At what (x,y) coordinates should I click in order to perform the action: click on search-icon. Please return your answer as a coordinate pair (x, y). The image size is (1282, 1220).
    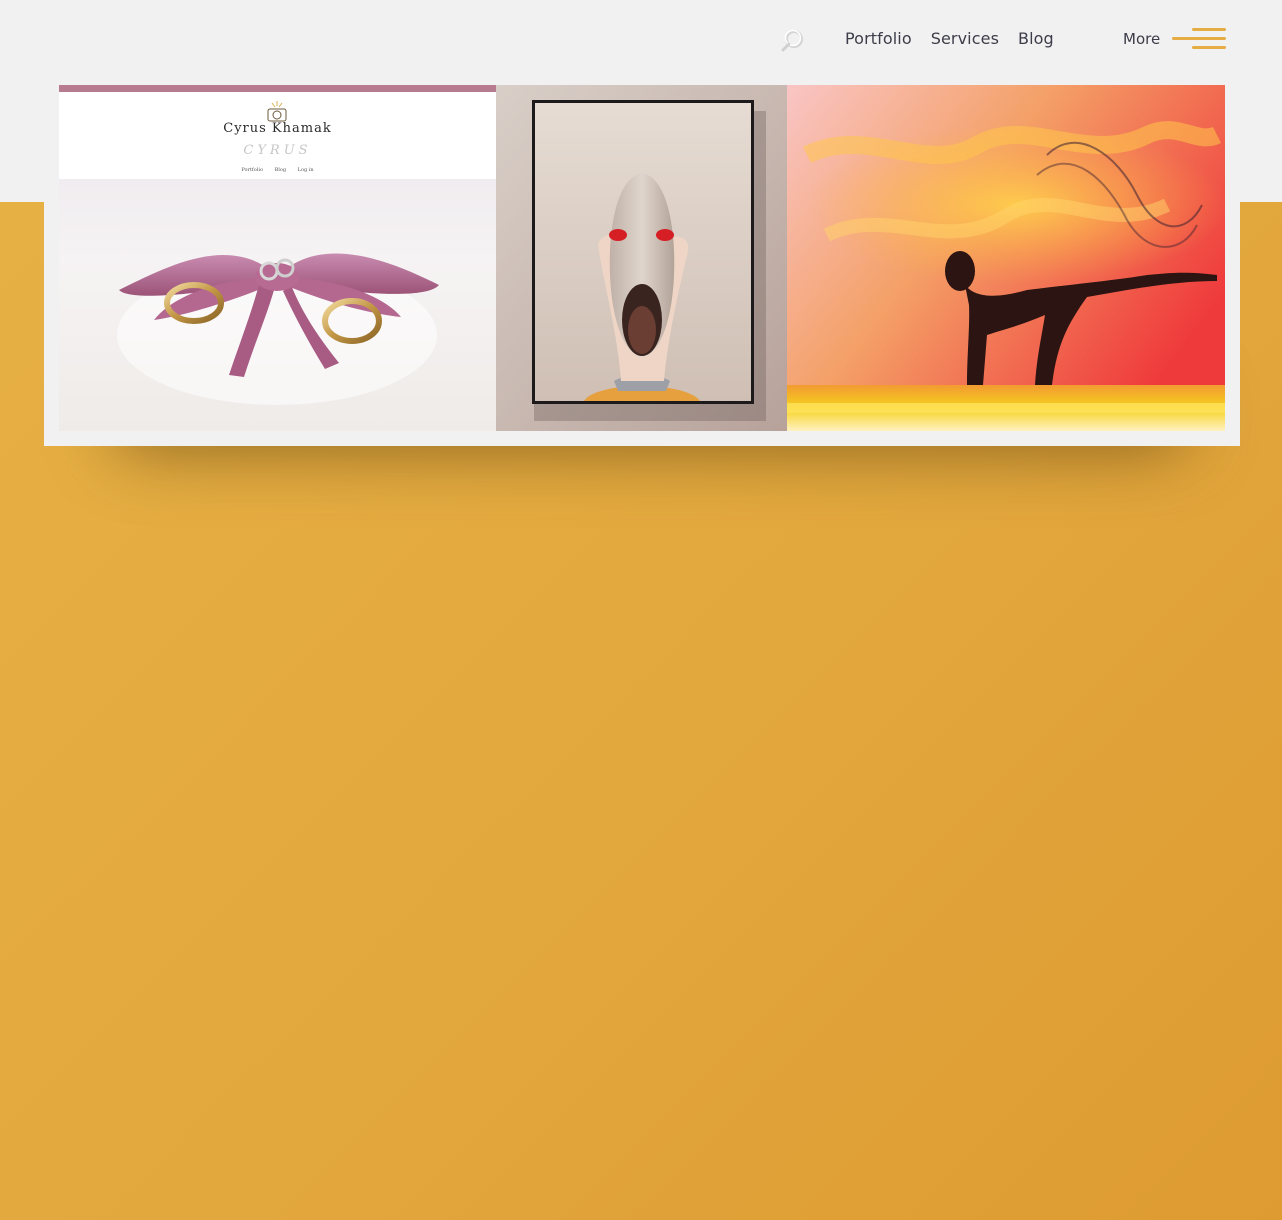
    Looking at the image, I should click on (792, 40).